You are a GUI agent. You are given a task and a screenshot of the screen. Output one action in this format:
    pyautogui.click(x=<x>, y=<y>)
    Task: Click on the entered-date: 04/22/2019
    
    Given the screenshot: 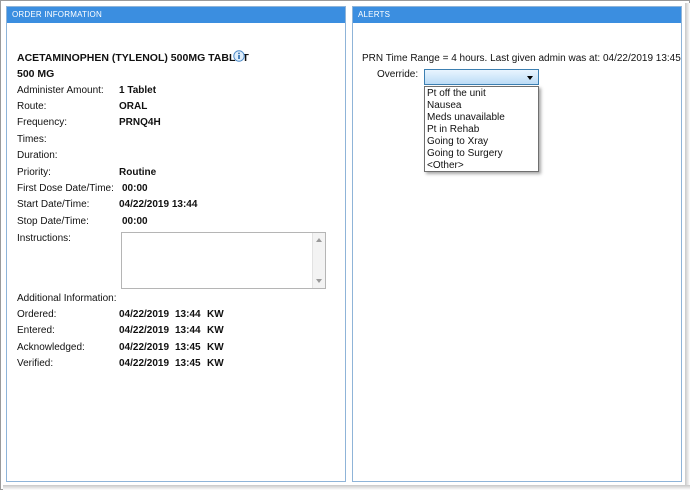 What is the action you would take?
    pyautogui.click(x=144, y=330)
    